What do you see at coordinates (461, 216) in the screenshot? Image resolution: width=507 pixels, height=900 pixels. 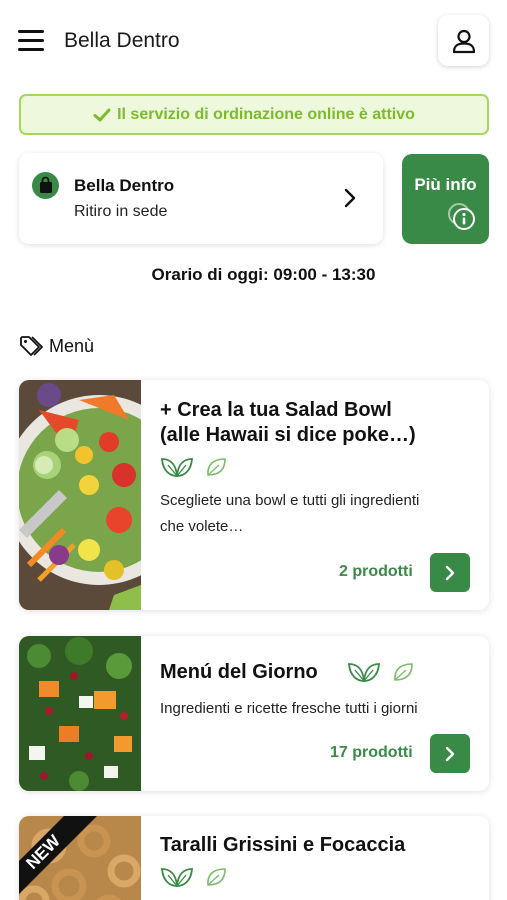 I see `info-icon` at bounding box center [461, 216].